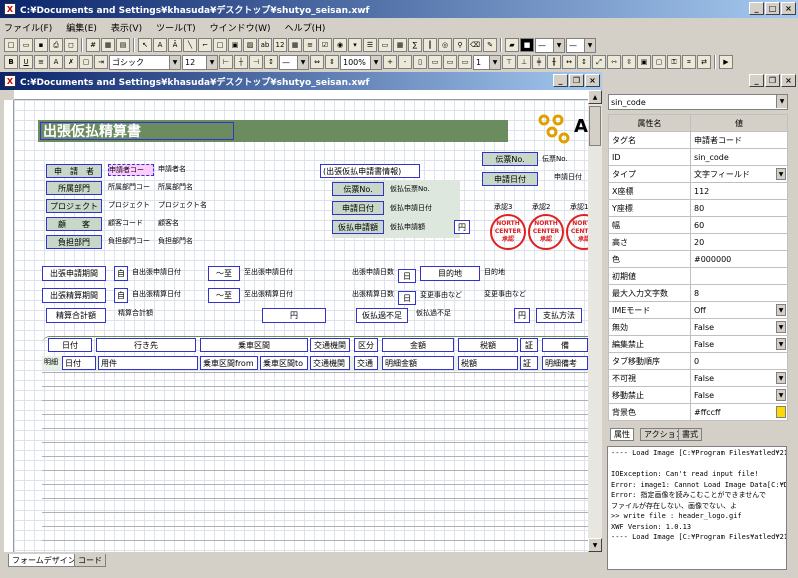 The height and width of the screenshot is (578, 798). I want to click on font-size-select: 12 ▼, so click(200, 62).